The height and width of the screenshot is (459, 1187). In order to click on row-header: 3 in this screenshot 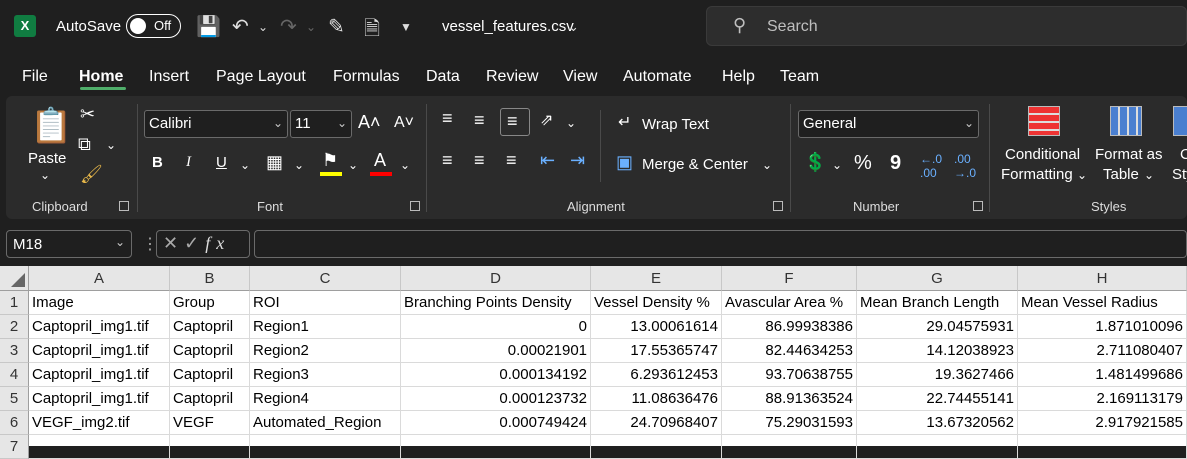, I will do `click(14, 351)`.